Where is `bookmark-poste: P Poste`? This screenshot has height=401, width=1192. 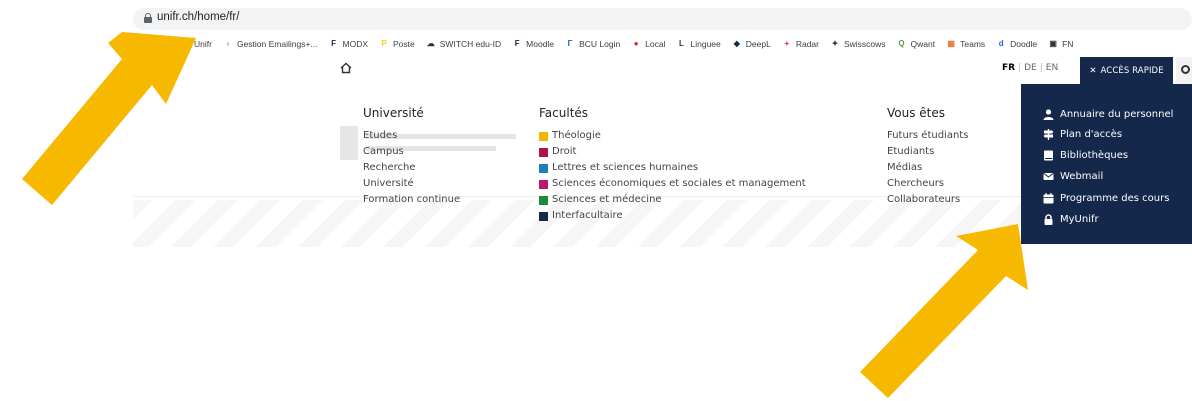 bookmark-poste: P Poste is located at coordinates (397, 44).